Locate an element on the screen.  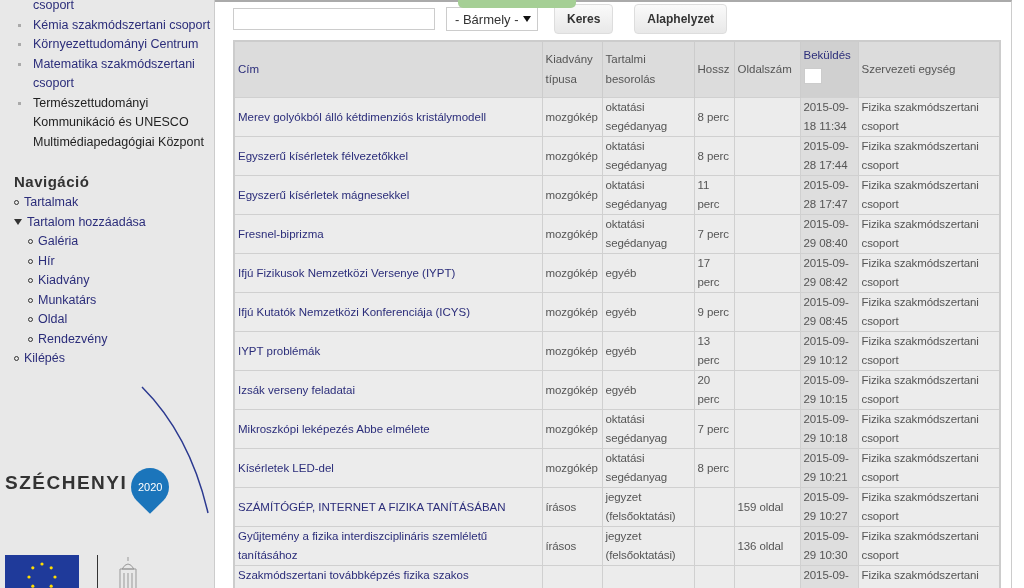
sidebar-link: csoport is located at coordinates (123, 8).